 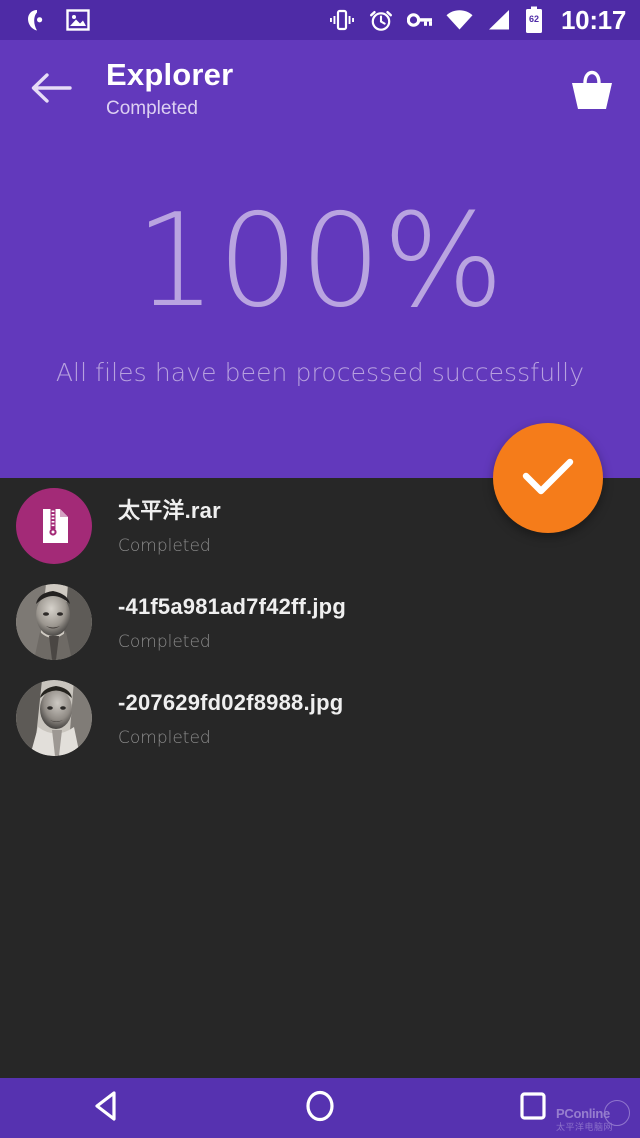 What do you see at coordinates (78, 20) in the screenshot?
I see `image-notification-icon` at bounding box center [78, 20].